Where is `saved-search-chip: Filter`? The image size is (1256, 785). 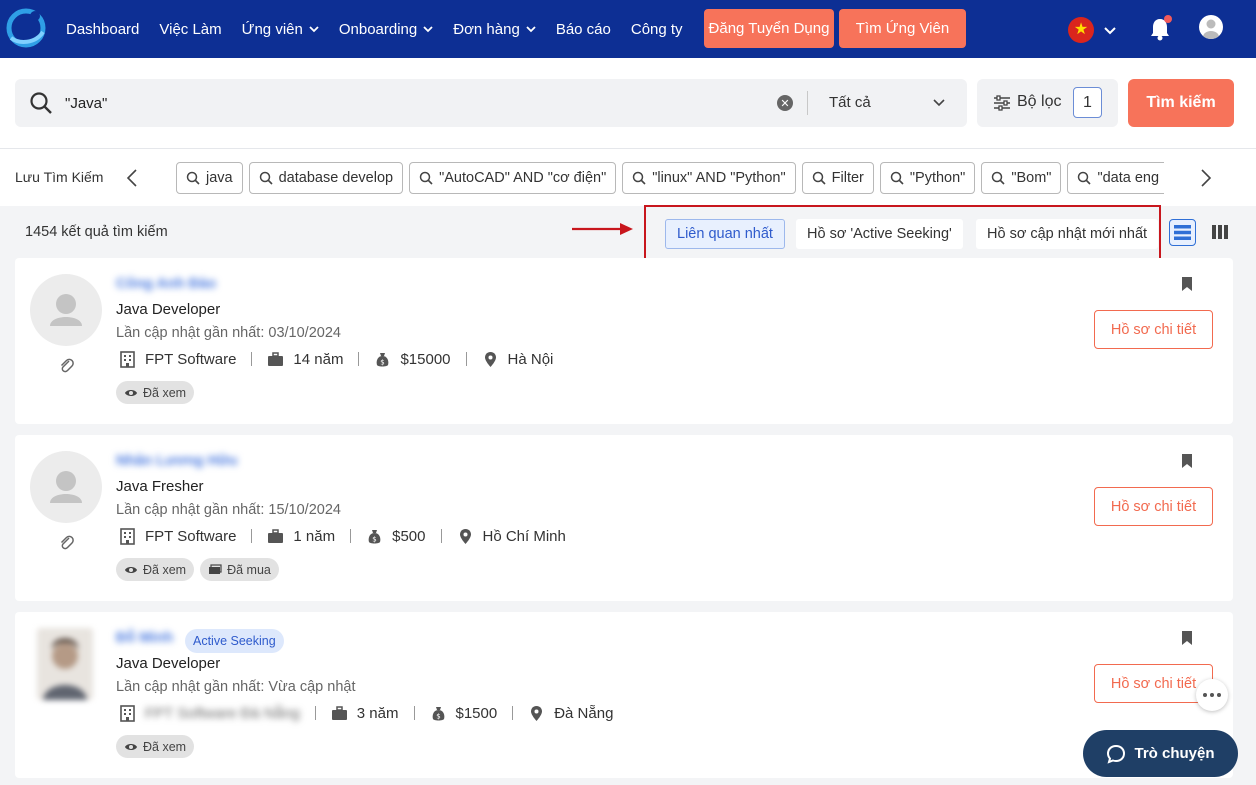
saved-search-chip: Filter is located at coordinates (837, 178).